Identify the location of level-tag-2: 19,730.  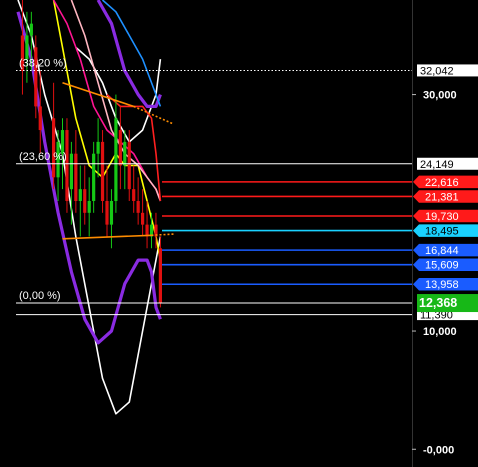
(445, 216).